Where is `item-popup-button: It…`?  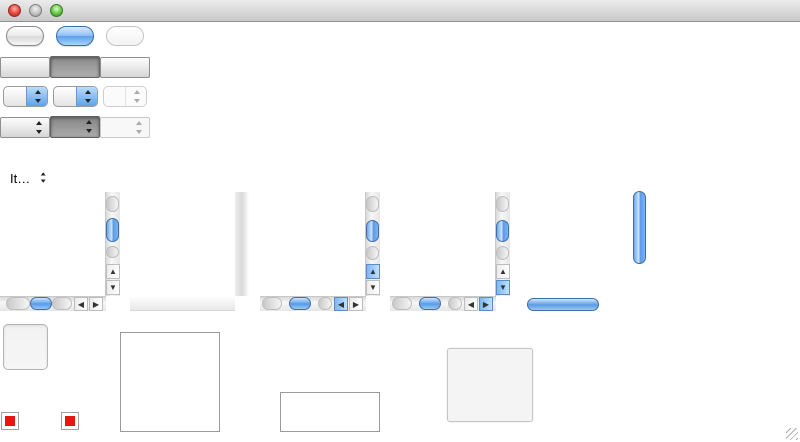
item-popup-button: It… is located at coordinates (30, 178).